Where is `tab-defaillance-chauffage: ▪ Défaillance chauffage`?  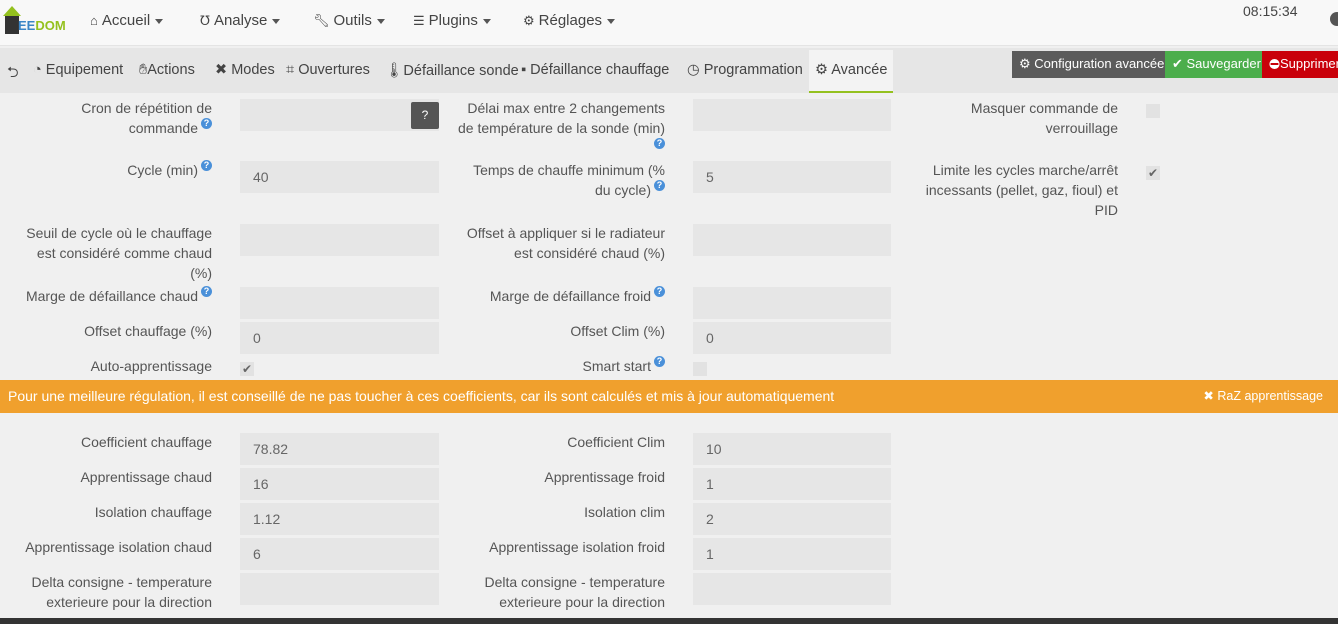
tab-defaillance-chauffage: ▪ Défaillance chauffage is located at coordinates (595, 70).